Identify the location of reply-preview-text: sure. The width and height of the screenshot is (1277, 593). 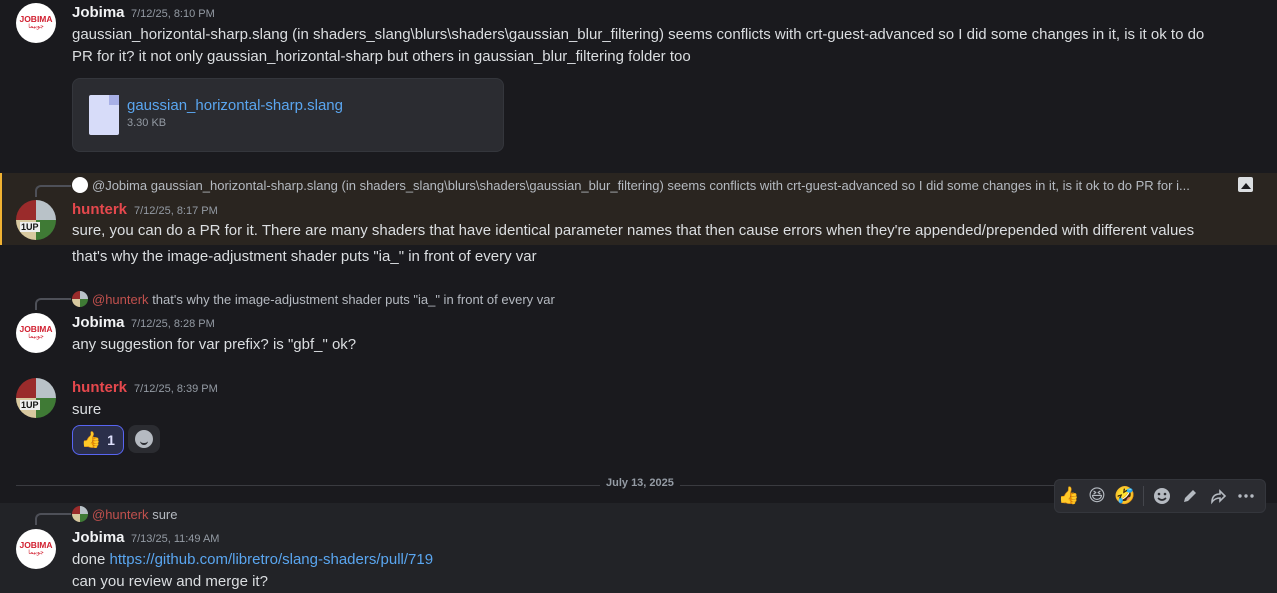
(165, 514).